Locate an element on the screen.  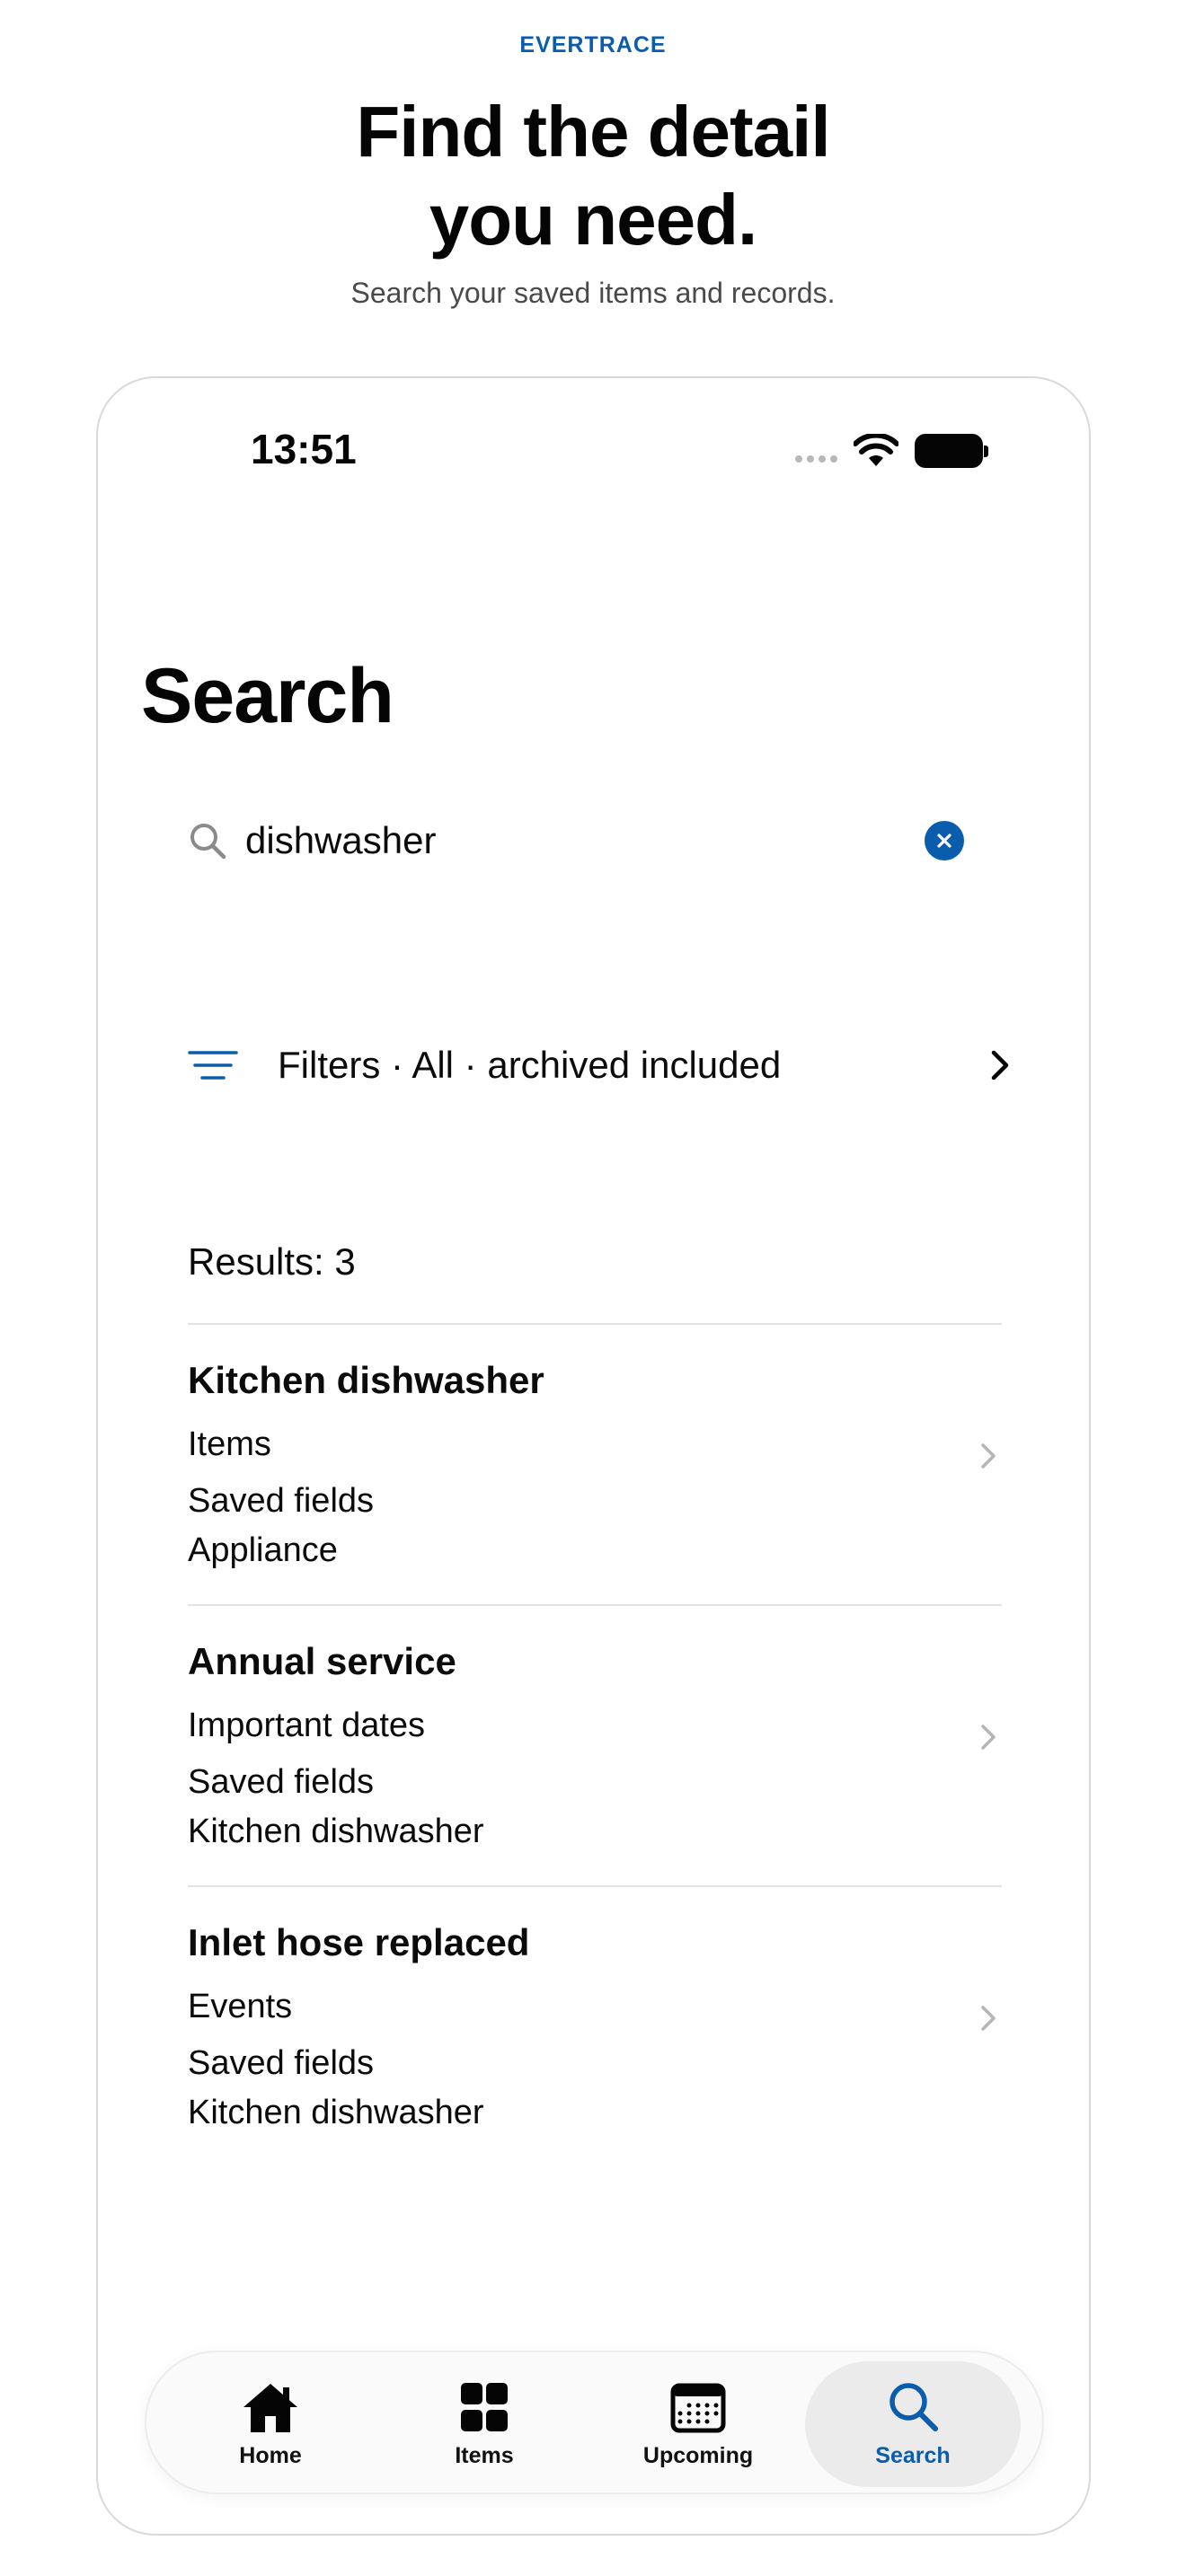
status-icons is located at coordinates (891, 451).